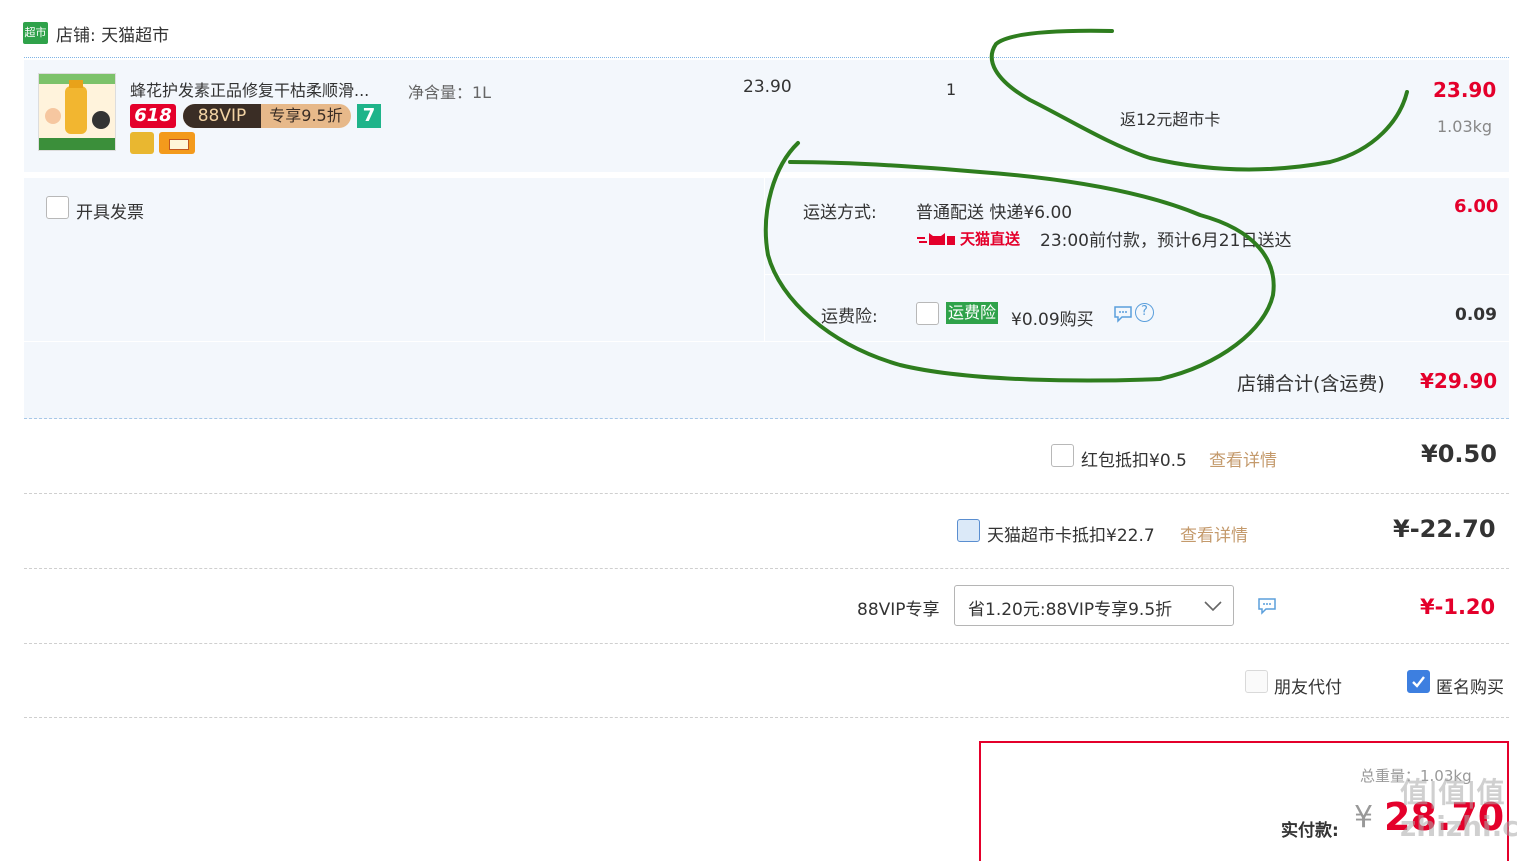 The width and height of the screenshot is (1539, 861). What do you see at coordinates (1459, 381) in the screenshot?
I see `shop-total-value: ¥29.90` at bounding box center [1459, 381].